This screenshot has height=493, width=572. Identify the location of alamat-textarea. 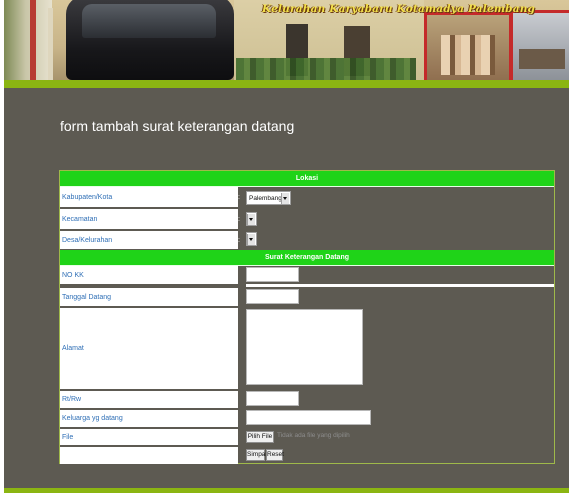
(304, 347).